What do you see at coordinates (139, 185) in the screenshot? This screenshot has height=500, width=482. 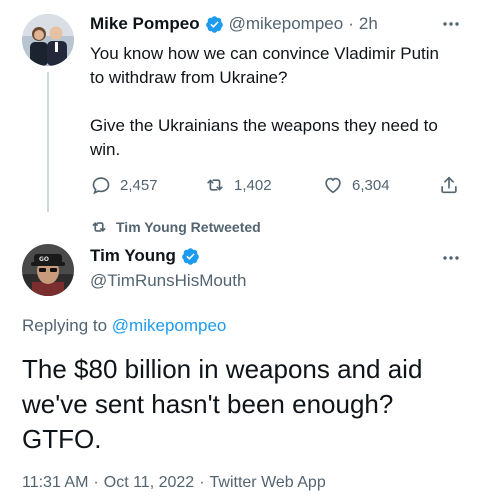 I see `reply-count: 2,457` at bounding box center [139, 185].